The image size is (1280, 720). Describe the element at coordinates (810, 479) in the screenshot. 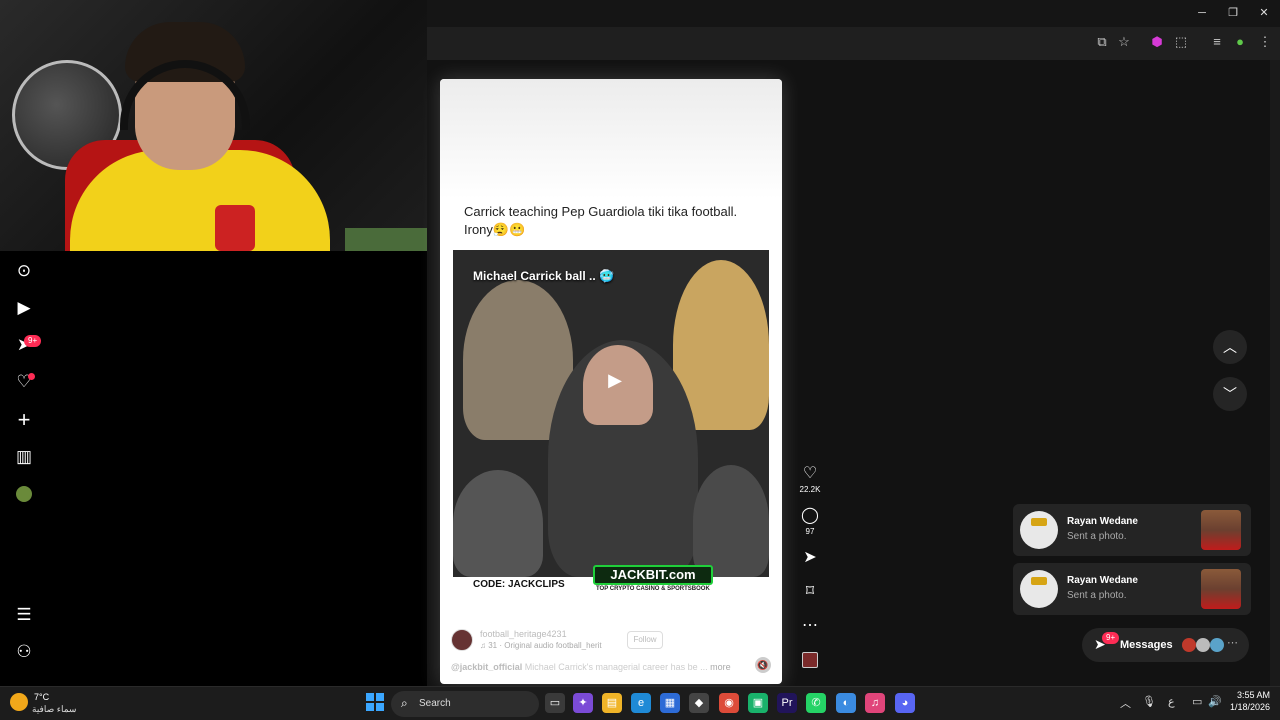

I see `like-button: ♡ 22.2K` at that location.